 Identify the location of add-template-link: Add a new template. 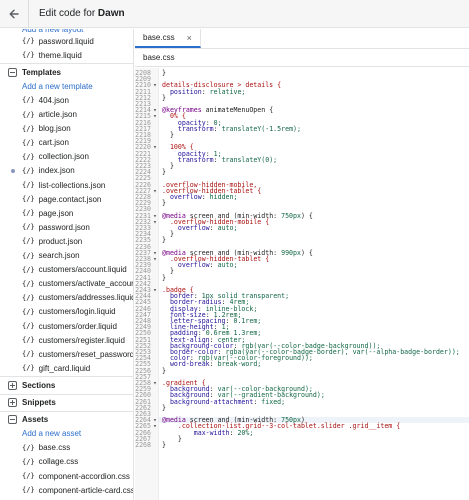
(66, 86).